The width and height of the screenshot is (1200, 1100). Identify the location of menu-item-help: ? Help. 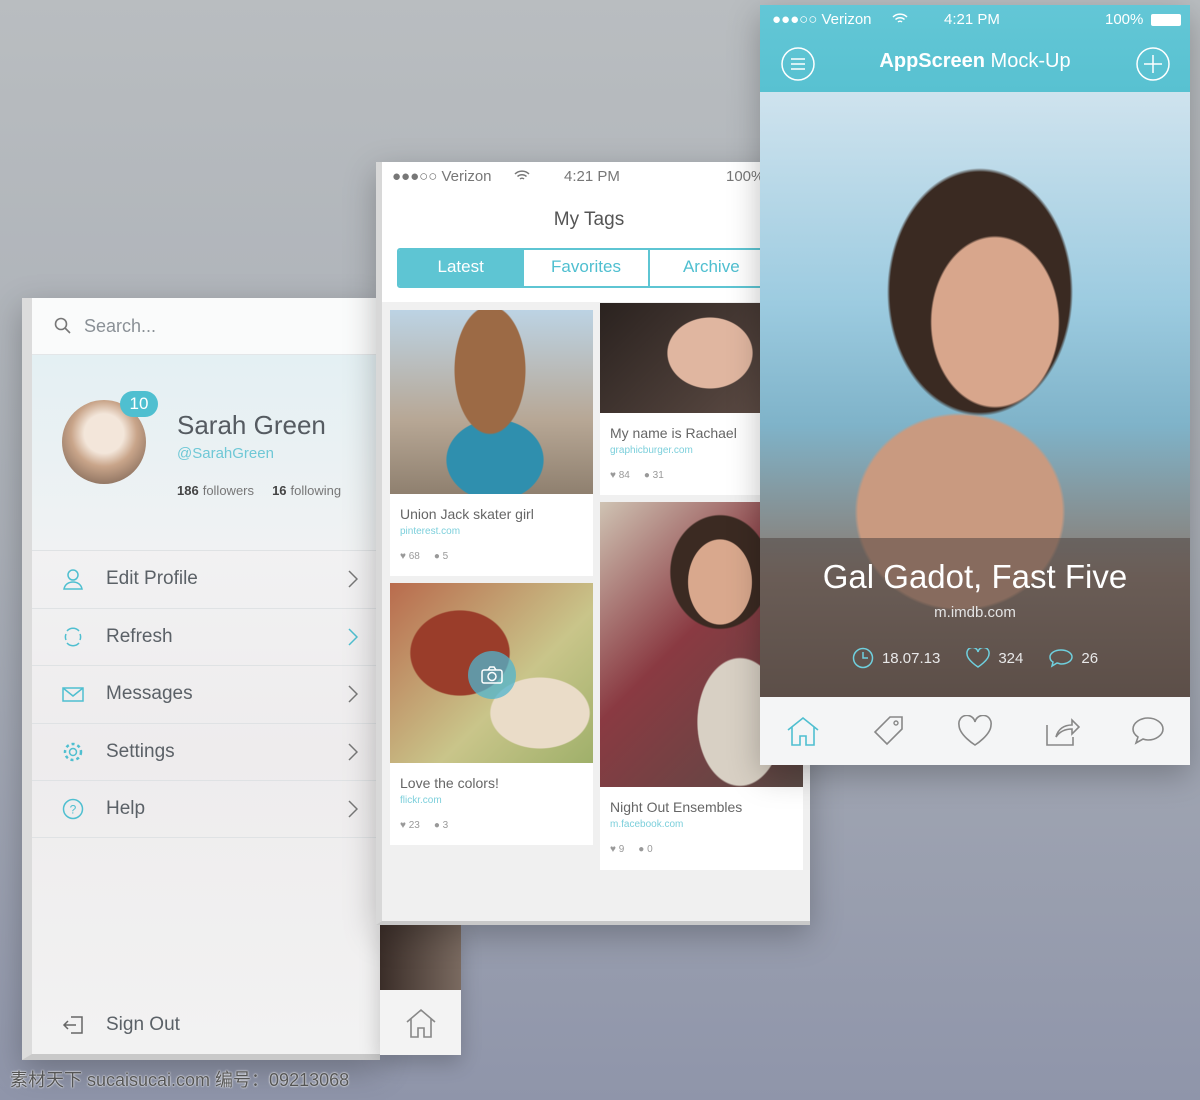
(206, 809).